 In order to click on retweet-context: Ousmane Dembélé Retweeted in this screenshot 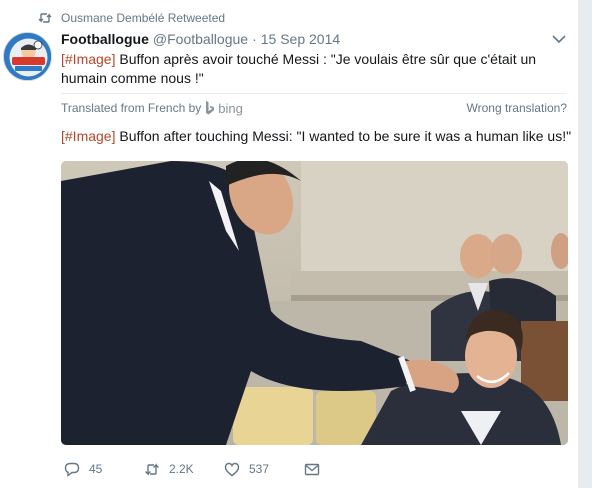, I will do `click(131, 18)`.